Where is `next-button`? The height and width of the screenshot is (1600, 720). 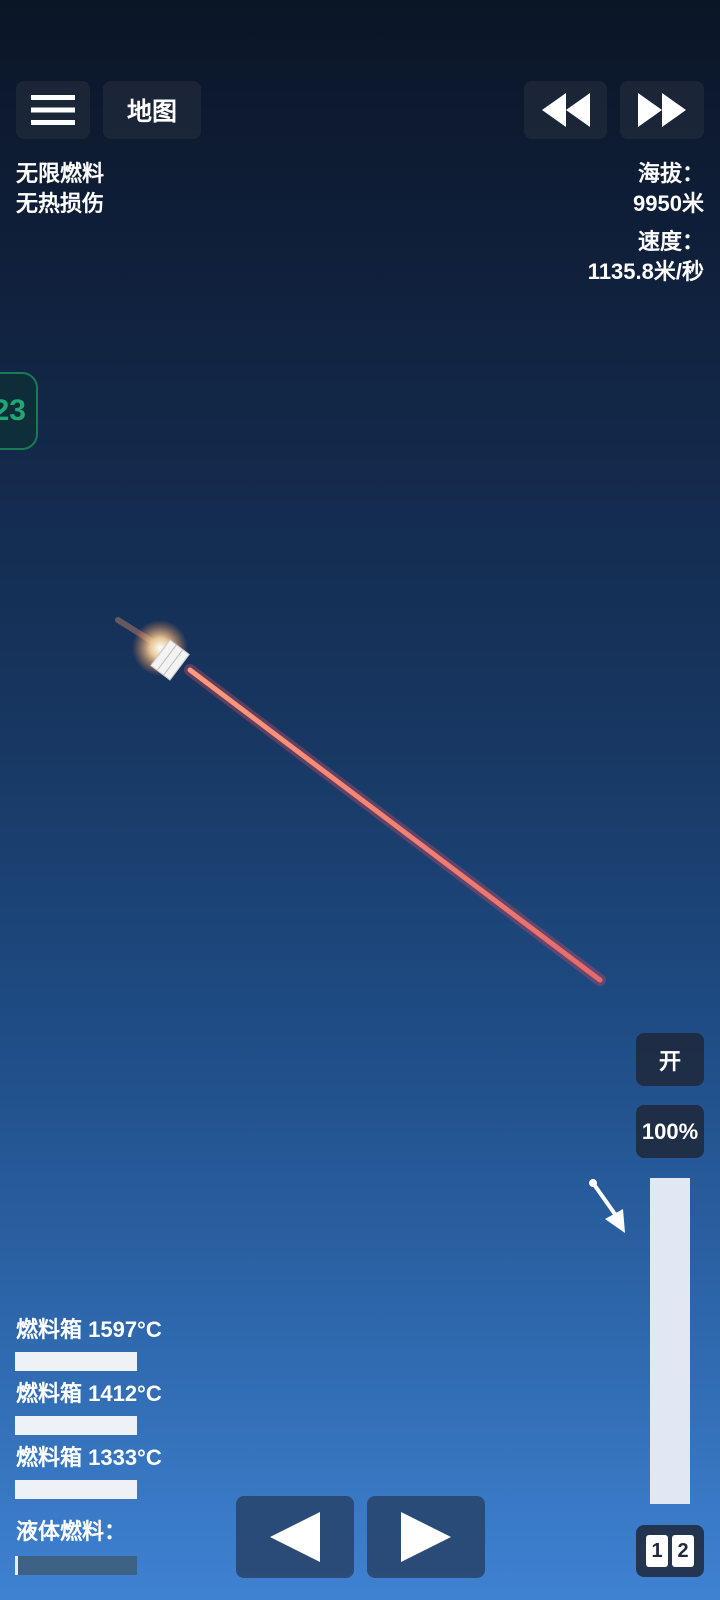 next-button is located at coordinates (426, 1537).